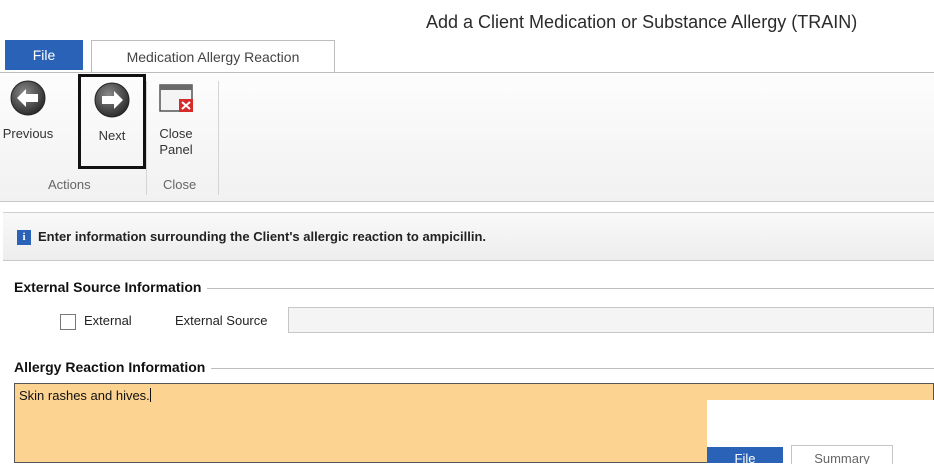 The image size is (934, 464). I want to click on arrow-left-circle-icon, so click(28, 98).